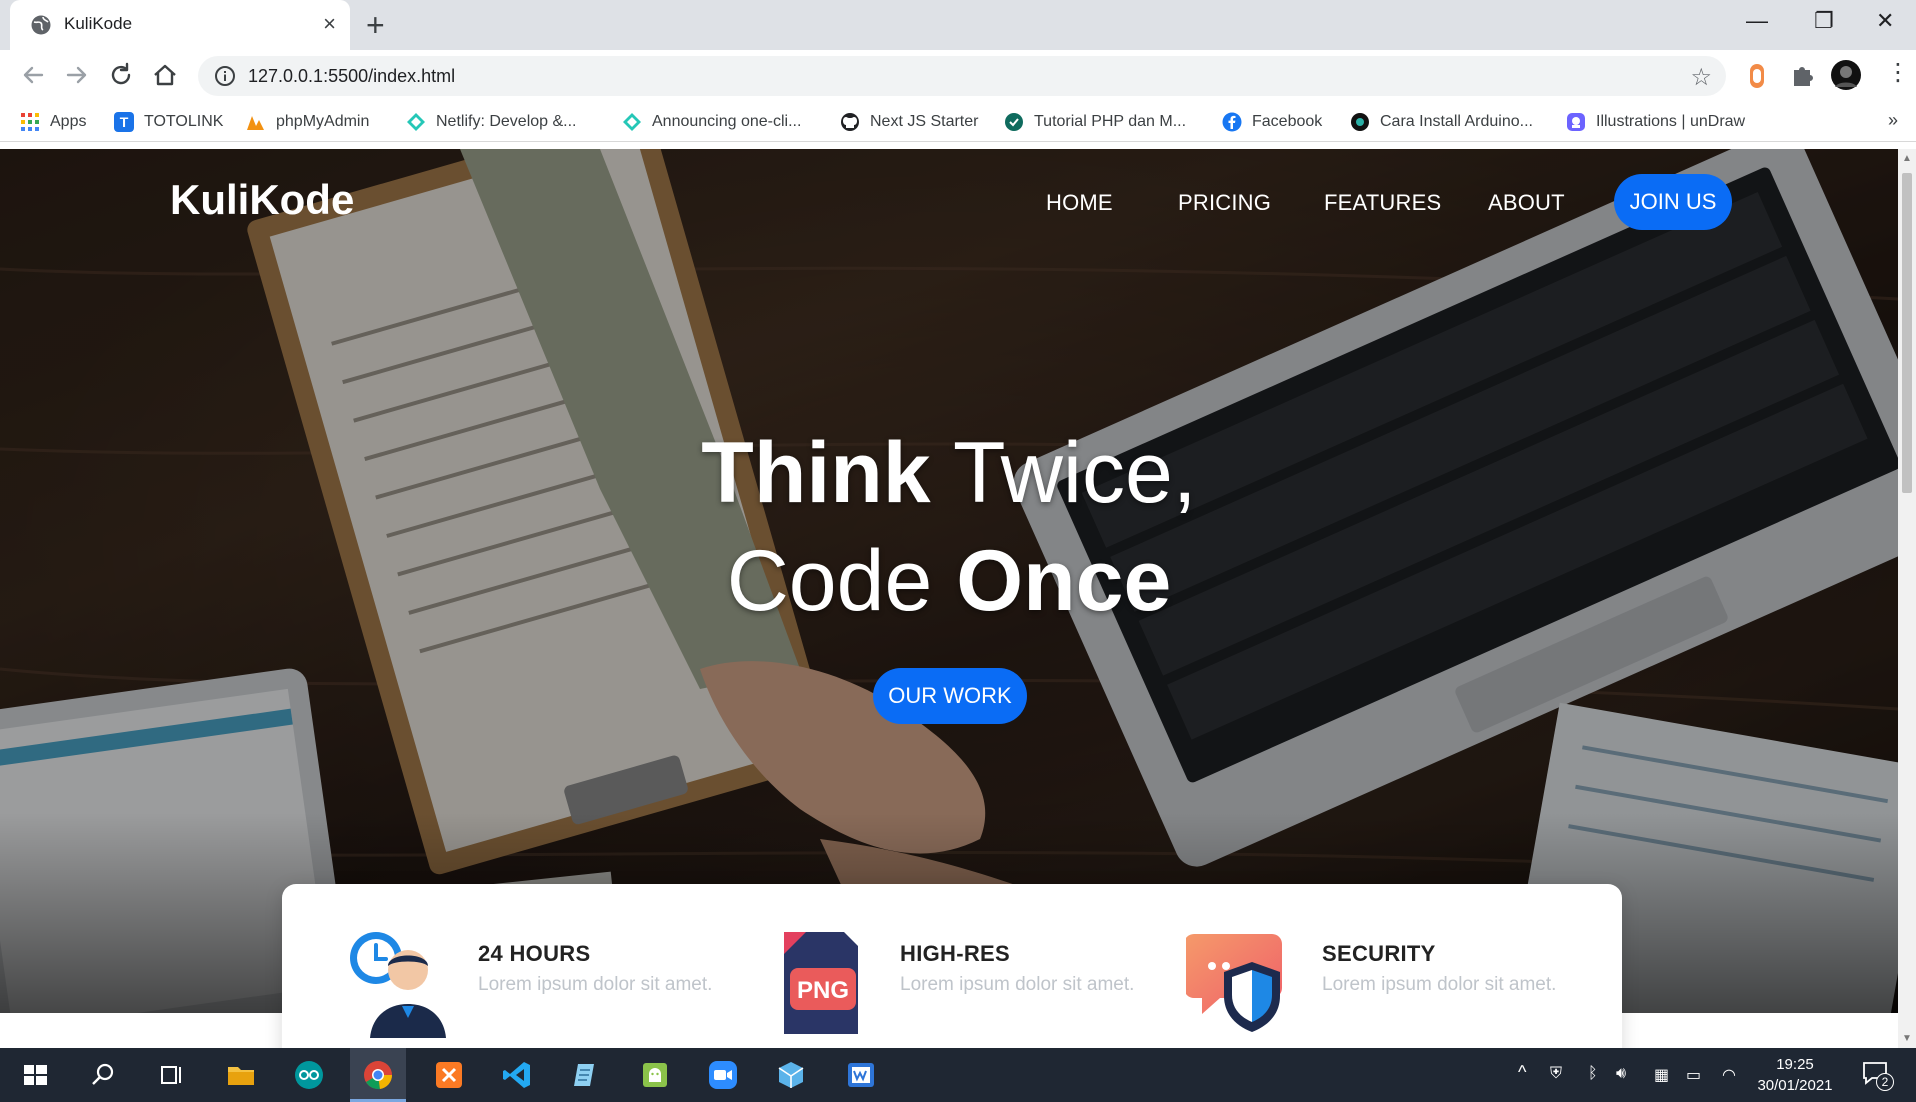 This screenshot has width=1916, height=1102. What do you see at coordinates (1907, 598) in the screenshot?
I see `page-scrollbar: ▲ ▼` at bounding box center [1907, 598].